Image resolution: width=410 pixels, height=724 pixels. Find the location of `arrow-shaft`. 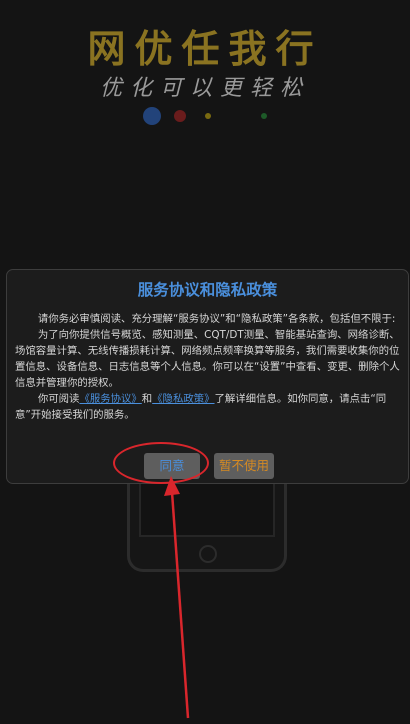

arrow-shaft is located at coordinates (180, 605).